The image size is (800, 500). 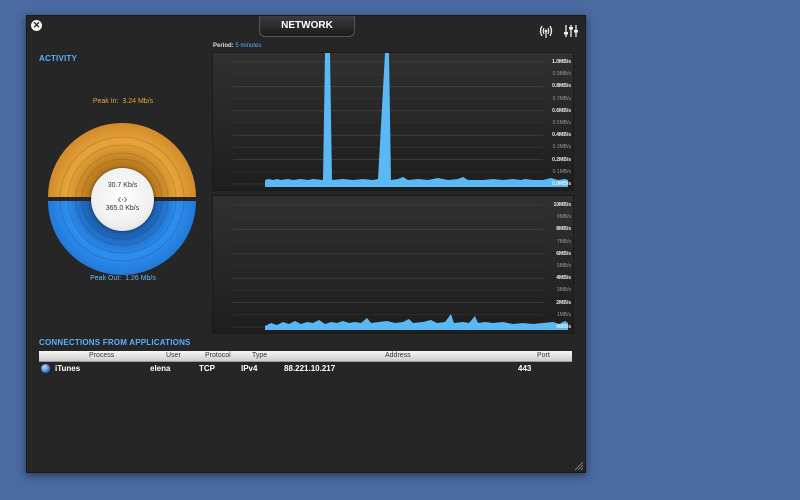 I want to click on inbound-traffic-line, so click(x=416, y=120).